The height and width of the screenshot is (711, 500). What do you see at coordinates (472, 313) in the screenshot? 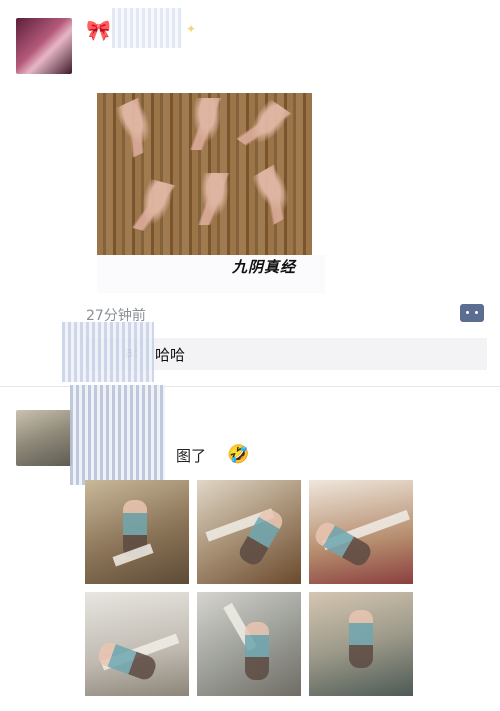
I see `comment-icon` at bounding box center [472, 313].